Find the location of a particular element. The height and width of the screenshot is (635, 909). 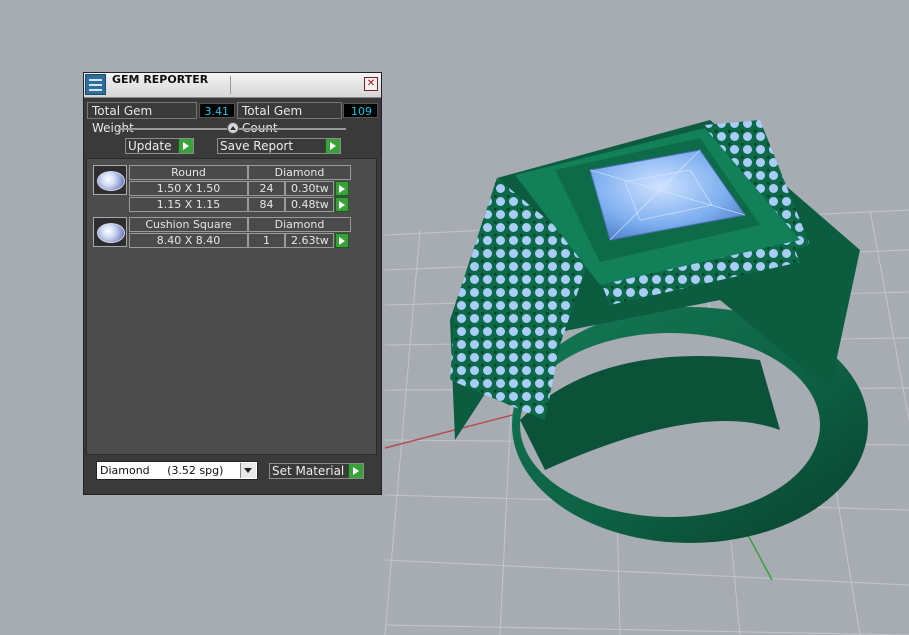

gem-count-cell: 24 is located at coordinates (266, 188).